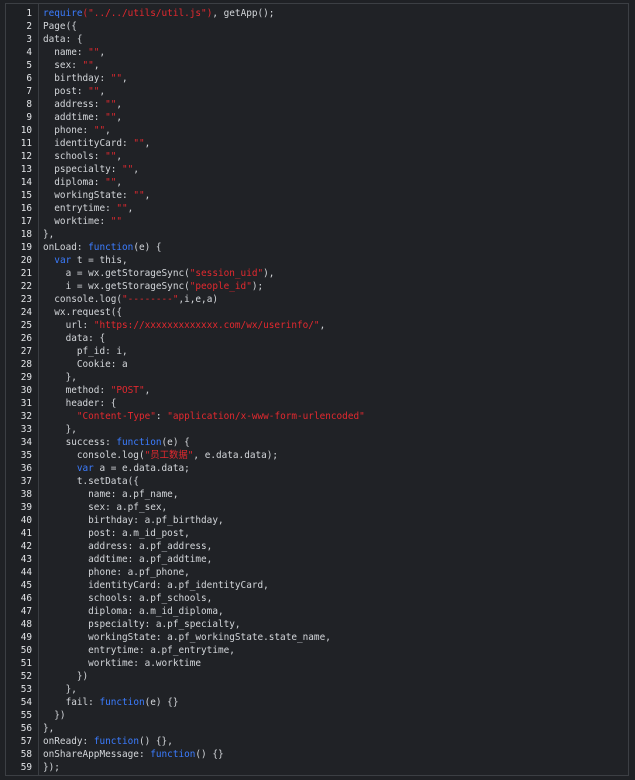  Describe the element at coordinates (88, 208) in the screenshot. I see `code-text: entrytime: "",` at that location.